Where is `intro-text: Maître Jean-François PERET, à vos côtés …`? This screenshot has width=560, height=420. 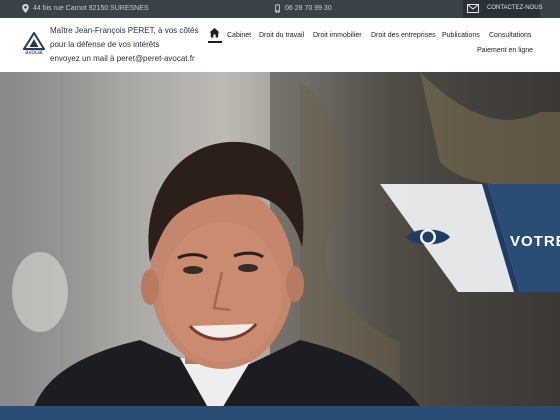 intro-text: Maître Jean-François PERET, à vos côtés … is located at coordinates (124, 45).